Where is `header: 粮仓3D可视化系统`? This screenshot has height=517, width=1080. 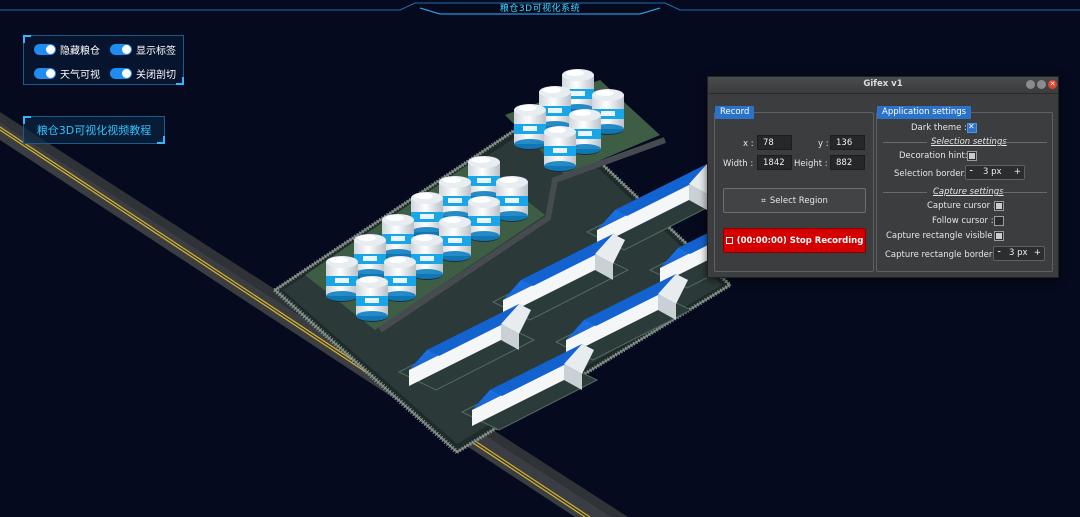 header: 粮仓3D可视化系统 is located at coordinates (540, 8).